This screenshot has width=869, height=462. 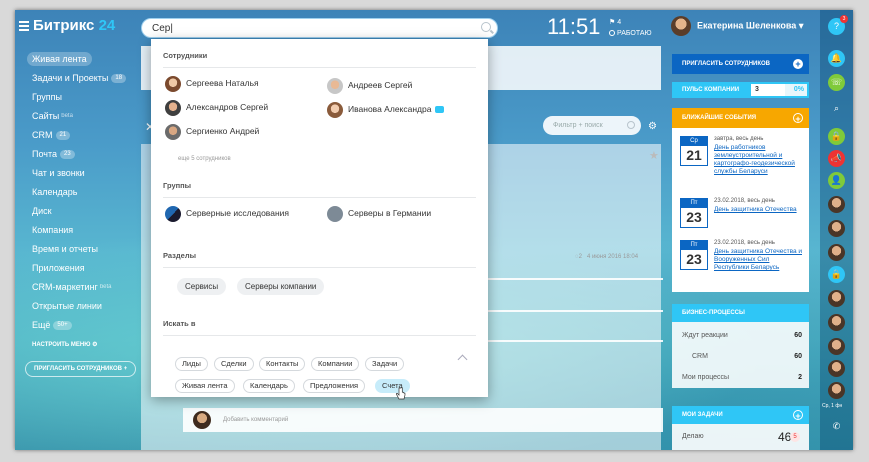 What do you see at coordinates (578, 125) in the screenshot?
I see `filter-placeholder: Фильтр + поиск` at bounding box center [578, 125].